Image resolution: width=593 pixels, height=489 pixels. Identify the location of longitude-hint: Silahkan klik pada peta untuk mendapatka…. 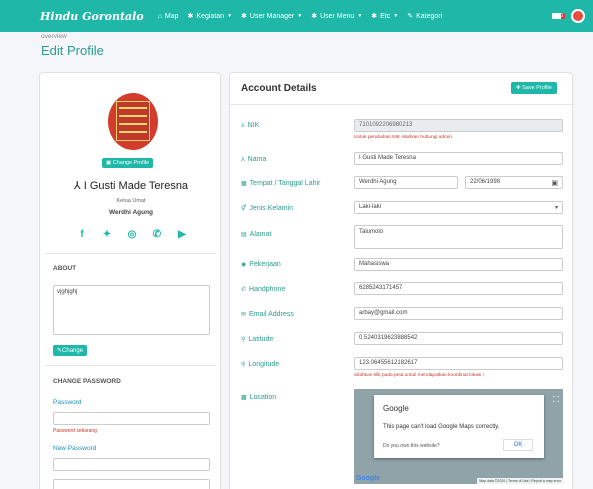
(419, 375).